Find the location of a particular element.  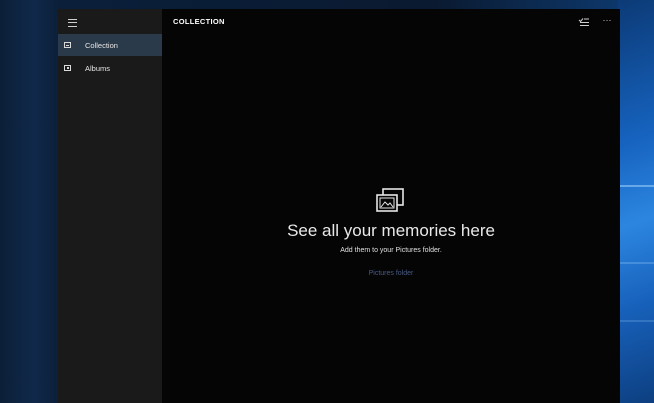

hamburger-menu-icon is located at coordinates (72, 23).